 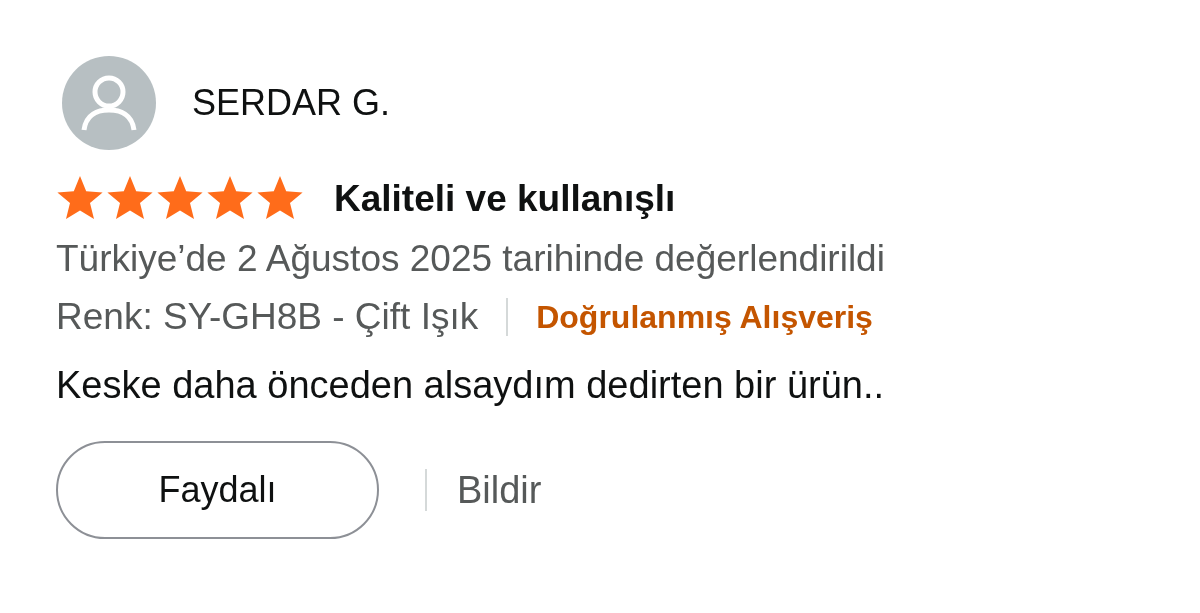 What do you see at coordinates (267, 317) in the screenshot?
I see `variant-info: Renk: SY-GH8B - Çift Işık` at bounding box center [267, 317].